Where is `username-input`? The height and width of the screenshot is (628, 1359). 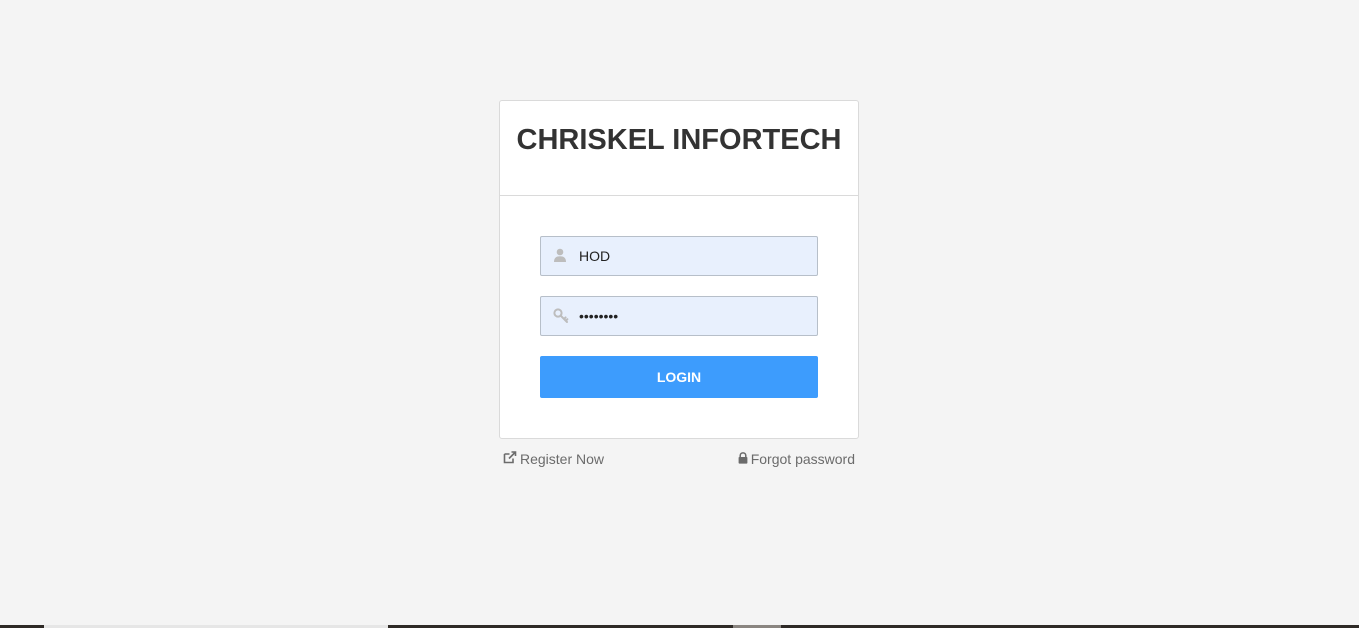
username-input is located at coordinates (694, 256).